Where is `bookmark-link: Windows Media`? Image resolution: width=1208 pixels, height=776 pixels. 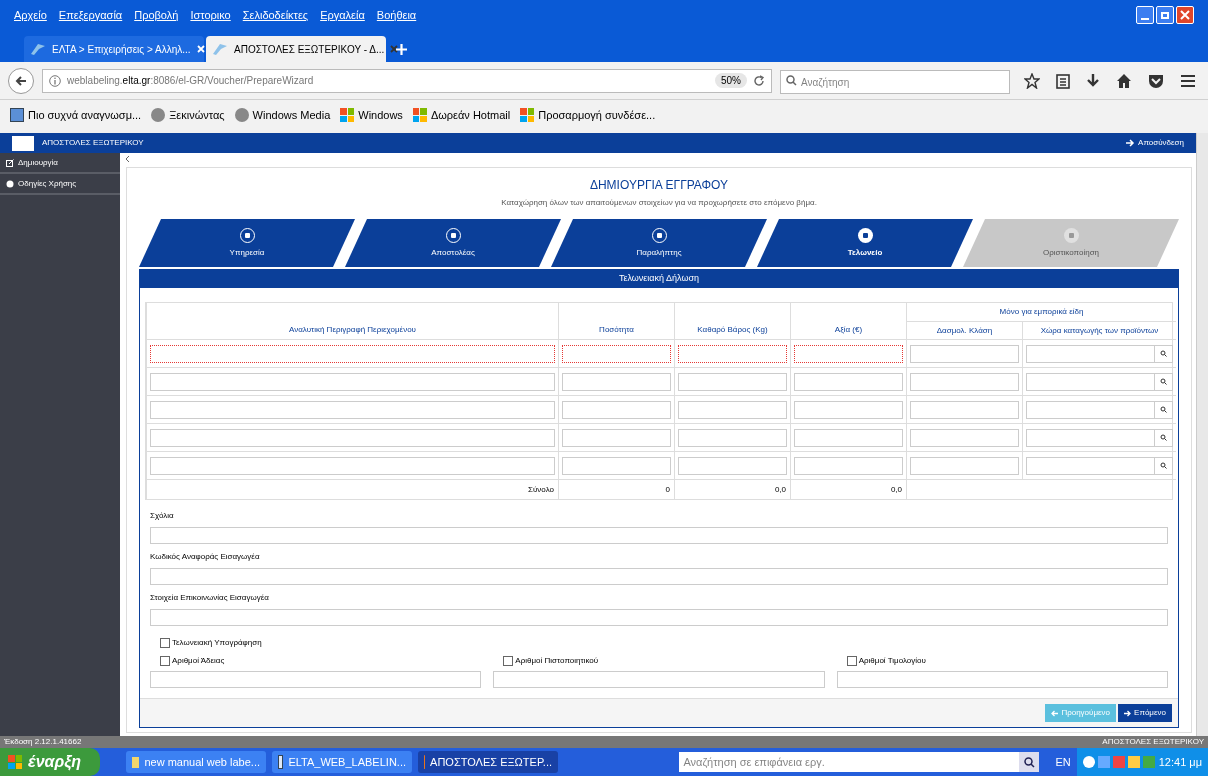
bookmark-link: Windows Media is located at coordinates (282, 115).